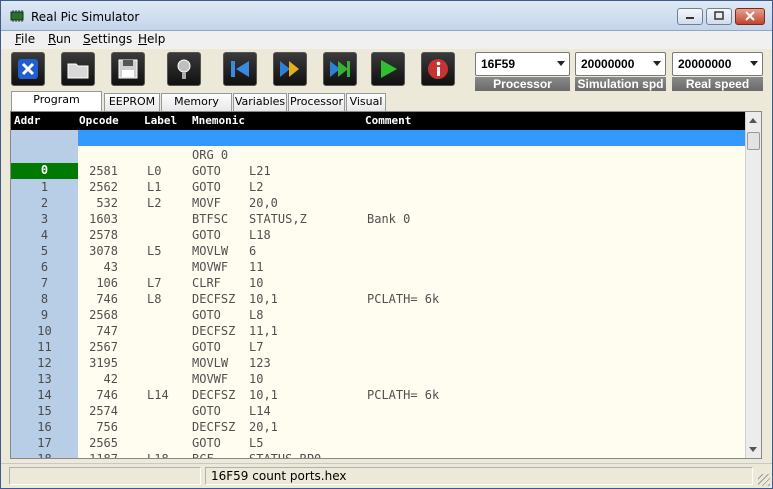 Image resolution: width=773 pixels, height=489 pixels. Describe the element at coordinates (196, 108) in the screenshot. I see `tab-memory-map: Memory map` at that location.